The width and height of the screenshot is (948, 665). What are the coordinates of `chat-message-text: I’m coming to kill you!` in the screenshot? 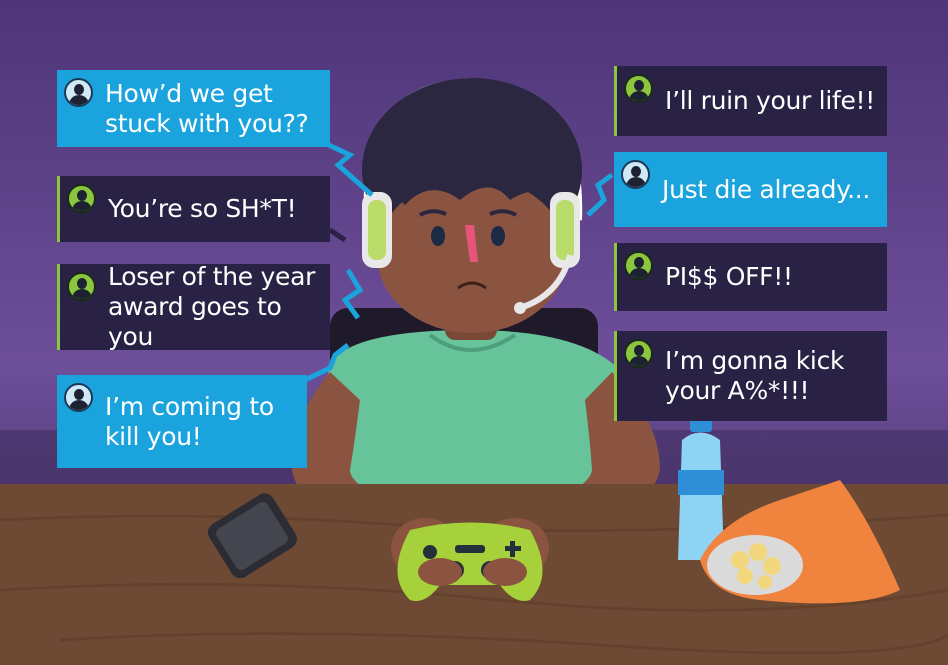 It's located at (189, 421).